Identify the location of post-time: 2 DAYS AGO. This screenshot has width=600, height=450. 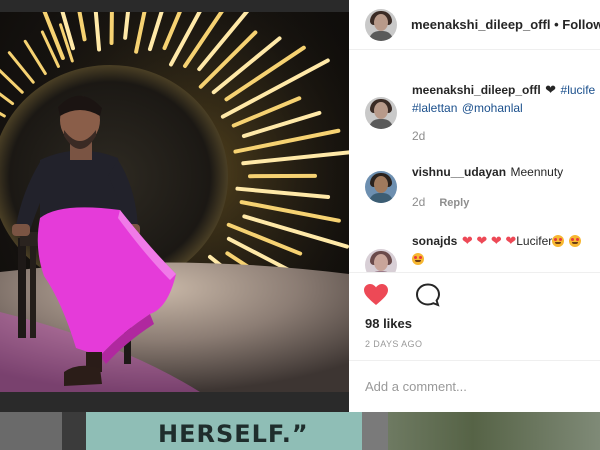
(394, 344).